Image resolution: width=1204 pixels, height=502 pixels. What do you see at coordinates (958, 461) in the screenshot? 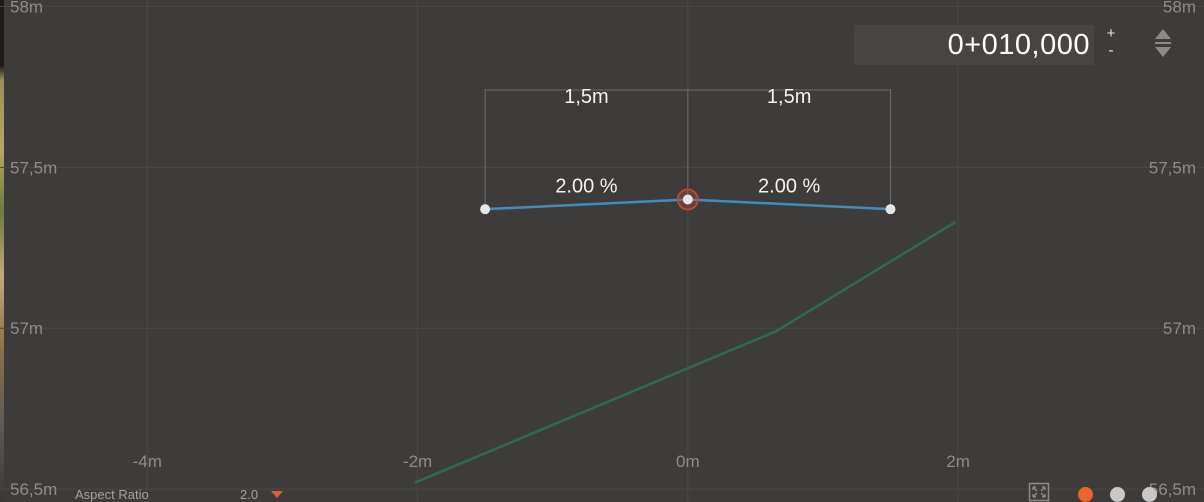
I see `x-axis-label: 2m` at bounding box center [958, 461].